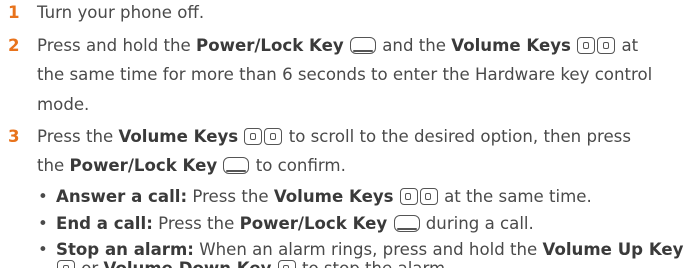  Describe the element at coordinates (63, 104) in the screenshot. I see `step-text-line: mode.` at that location.